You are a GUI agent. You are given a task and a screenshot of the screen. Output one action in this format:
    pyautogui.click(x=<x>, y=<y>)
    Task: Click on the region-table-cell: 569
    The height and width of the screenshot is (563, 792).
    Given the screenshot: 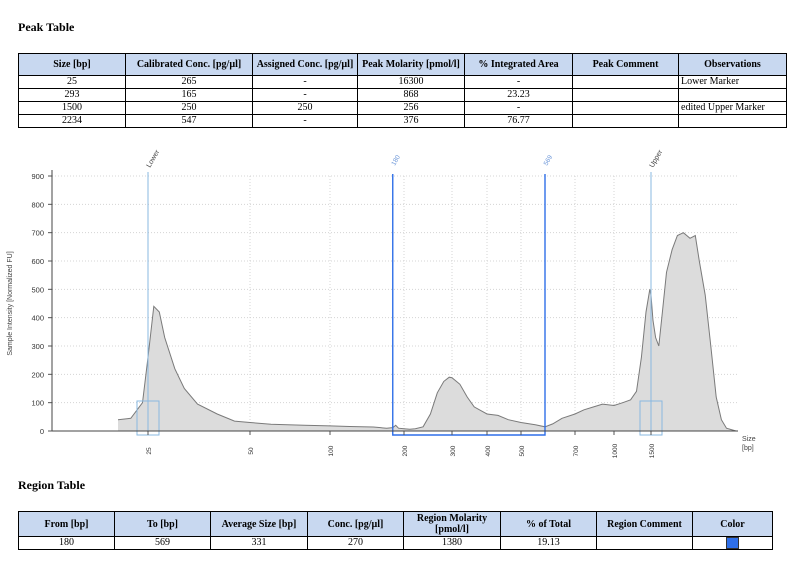 What is the action you would take?
    pyautogui.click(x=162, y=543)
    